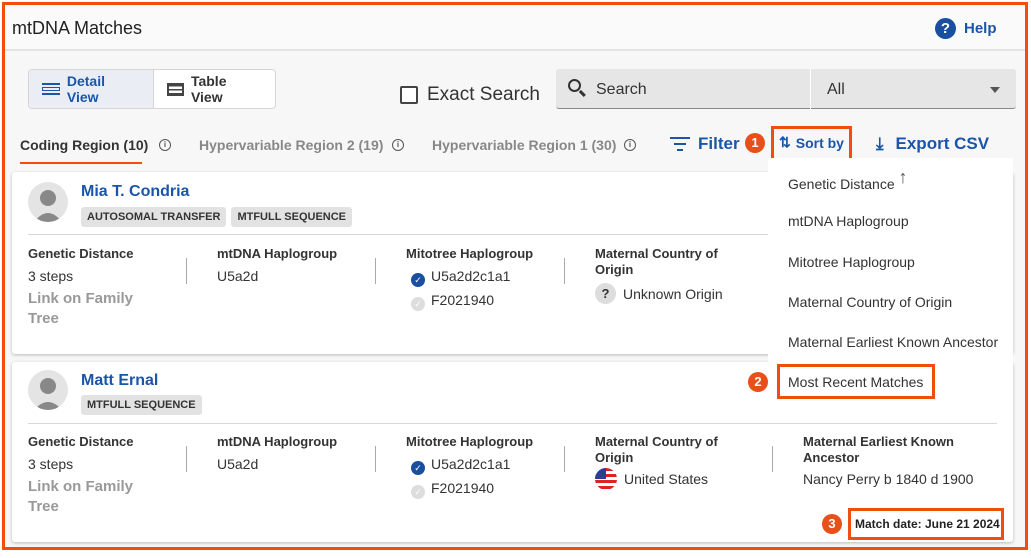  I want to click on detail-view-button: Detail View, so click(91, 89).